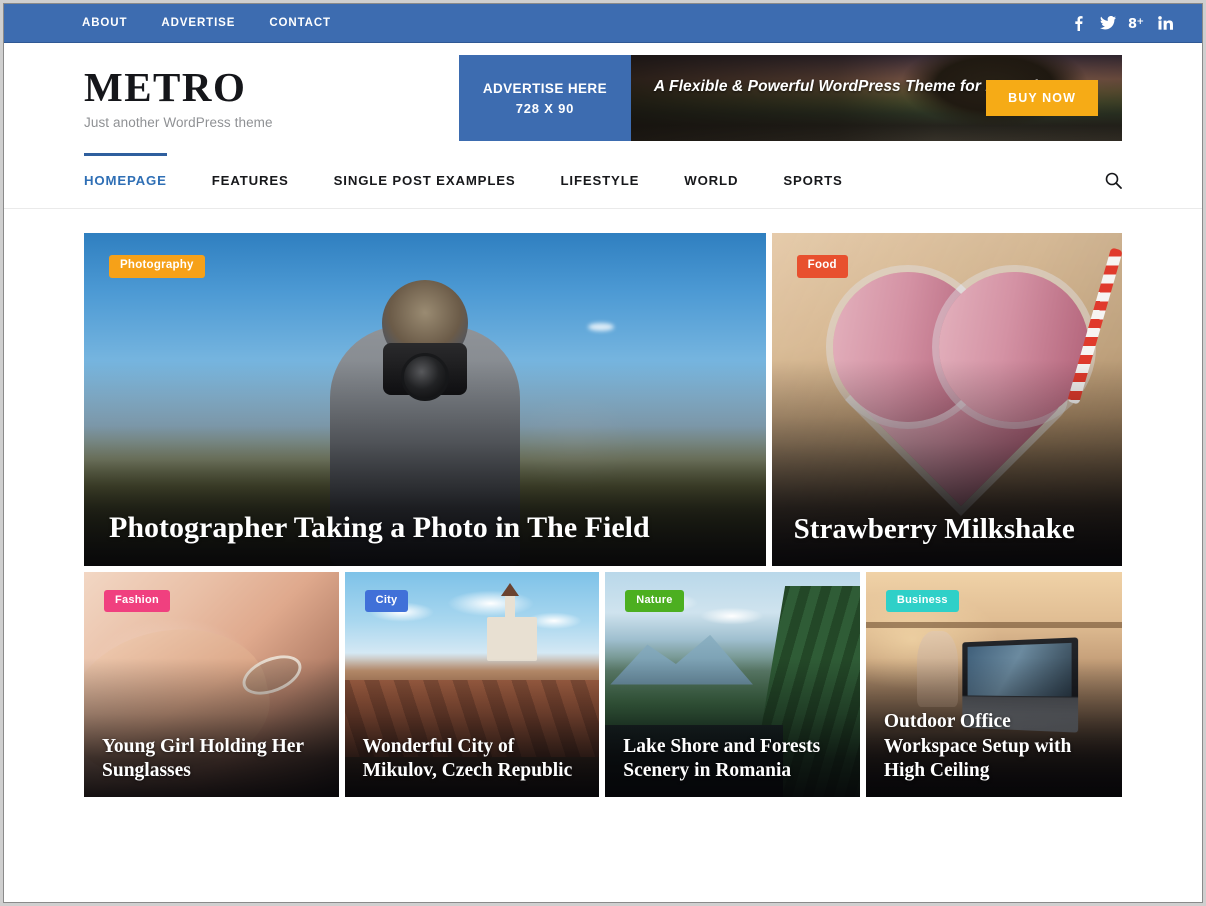 The width and height of the screenshot is (1206, 906). What do you see at coordinates (600, 180) in the screenshot?
I see `nav-item-lifestyle: LIFESTYLE` at bounding box center [600, 180].